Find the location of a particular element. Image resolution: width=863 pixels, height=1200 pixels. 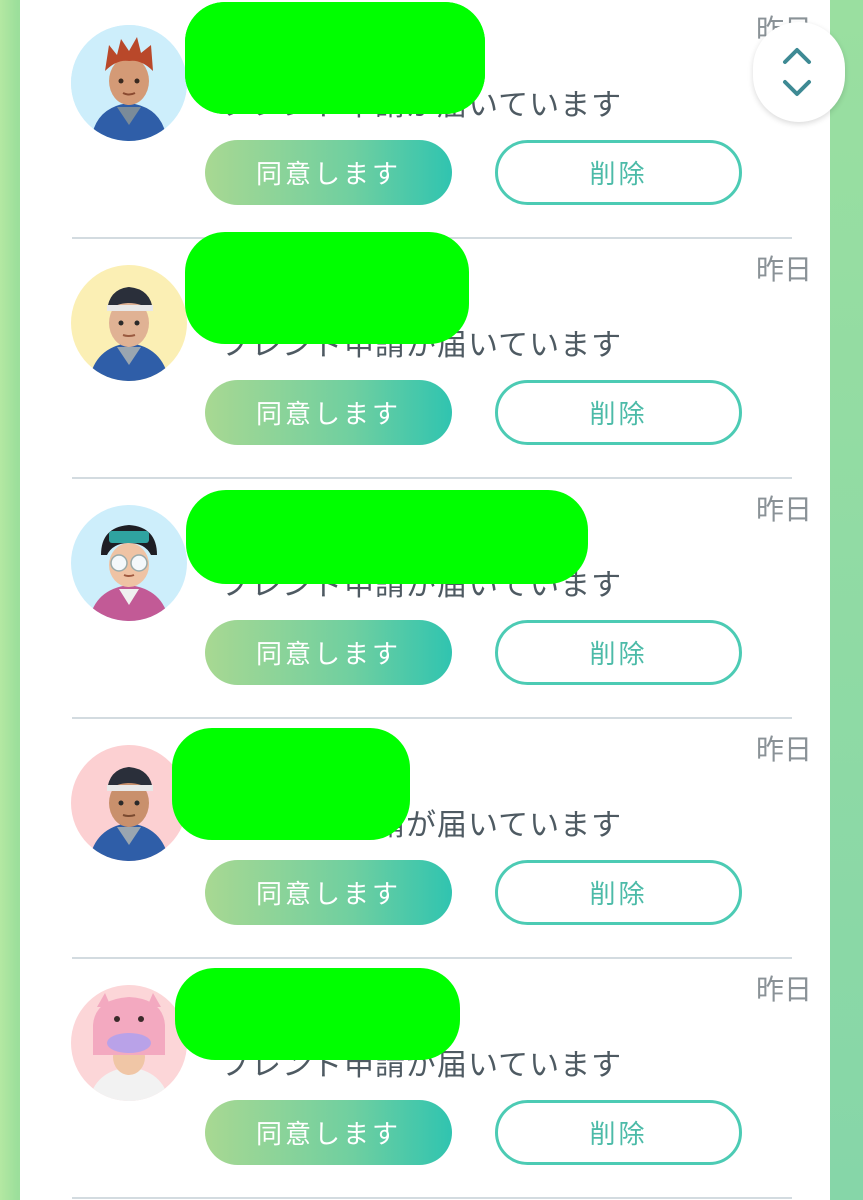

trainer-avatar-slowpoke-hat-icon is located at coordinates (129, 1043).